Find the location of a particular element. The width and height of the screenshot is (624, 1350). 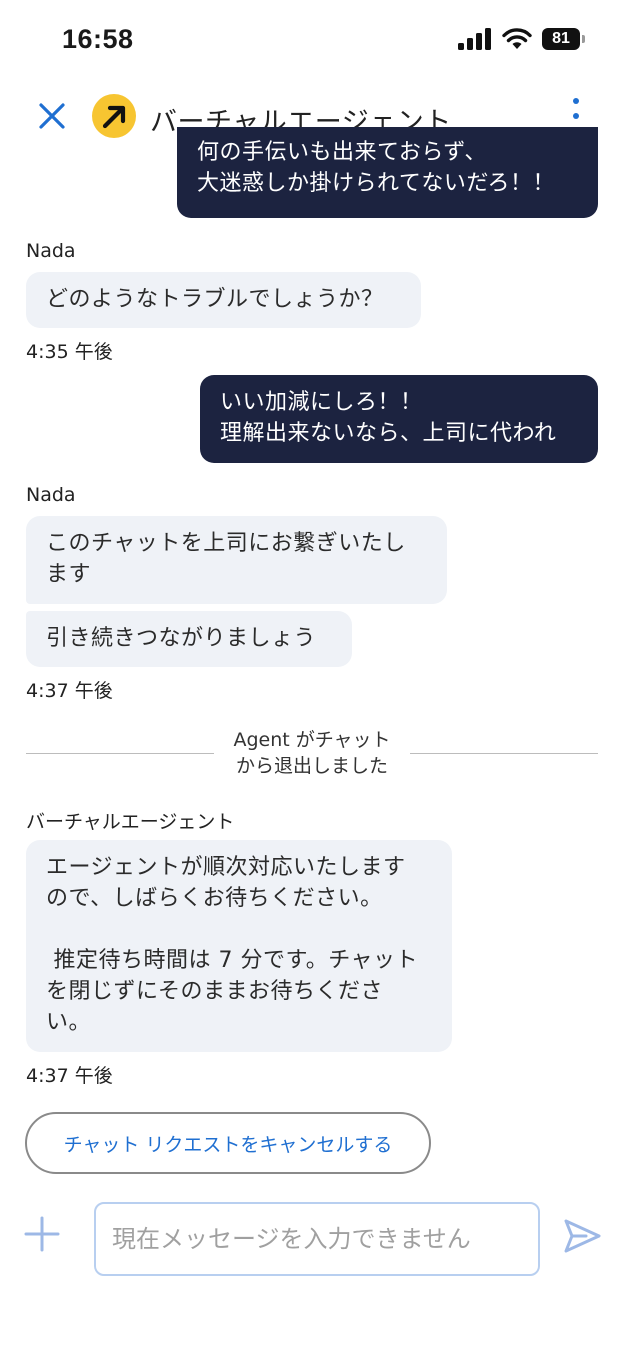

system-notice: Agent がチャット から退出しました is located at coordinates (312, 753).